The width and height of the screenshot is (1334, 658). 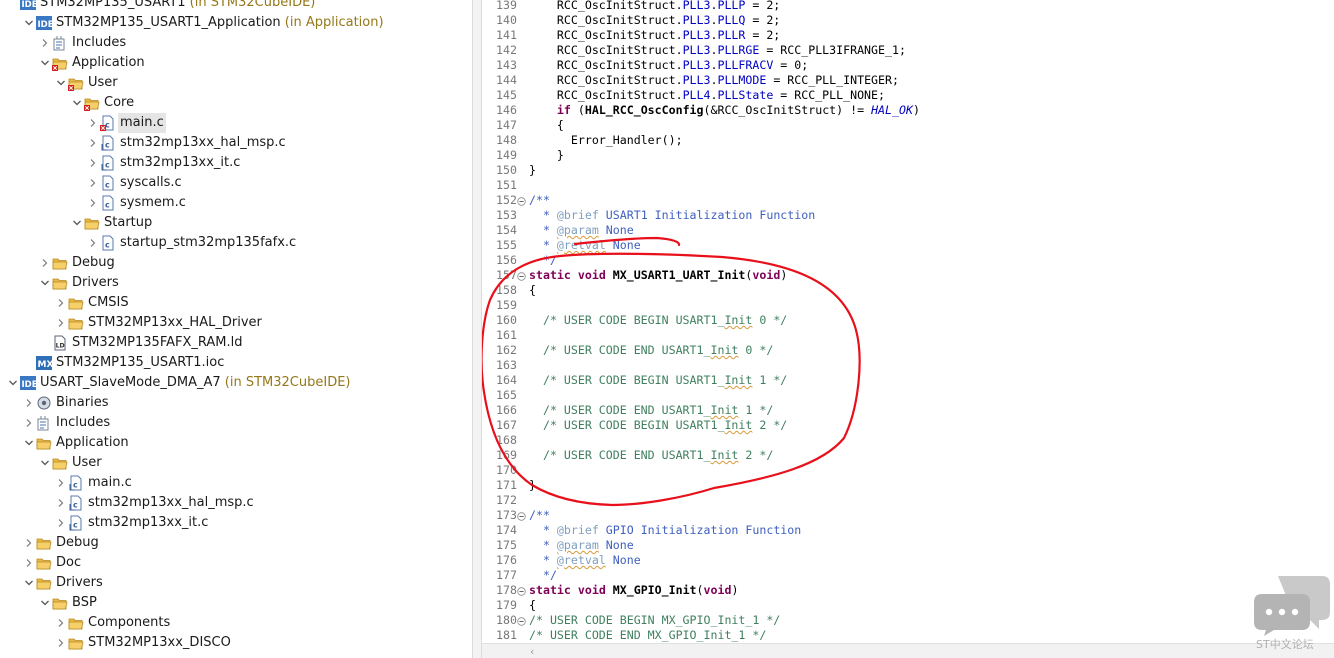 I want to click on code-line: 151, so click(x=908, y=185).